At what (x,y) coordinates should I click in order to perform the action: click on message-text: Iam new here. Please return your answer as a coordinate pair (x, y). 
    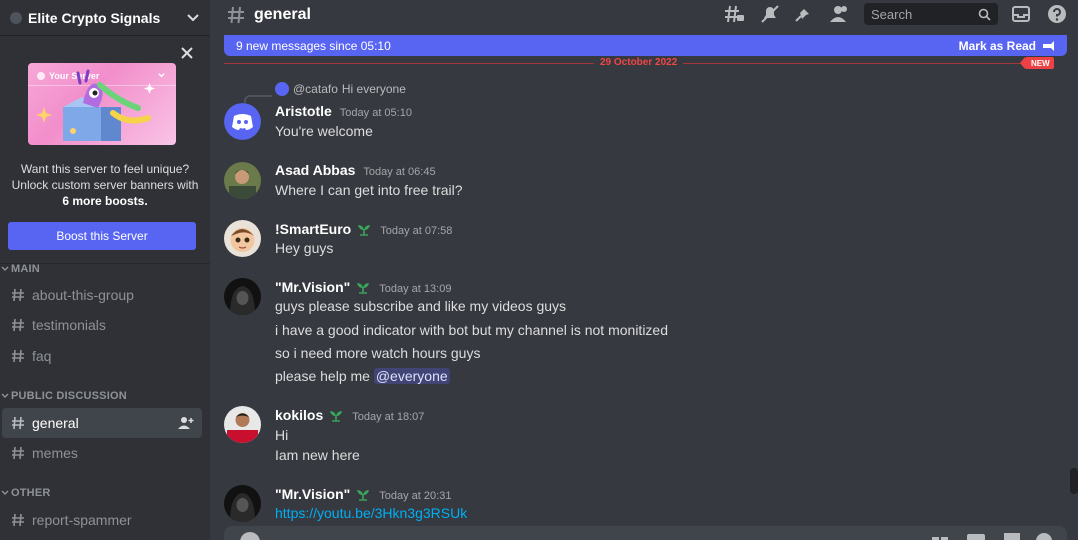
    Looking at the image, I should click on (317, 455).